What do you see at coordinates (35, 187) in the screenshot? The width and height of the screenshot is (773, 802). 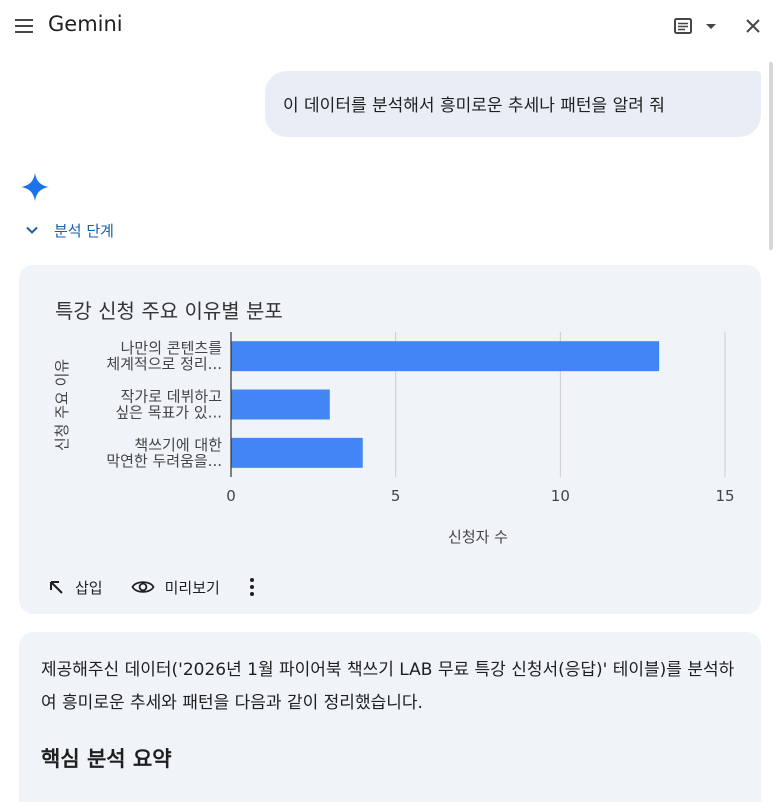 I see `gemini-spark-icon` at bounding box center [35, 187].